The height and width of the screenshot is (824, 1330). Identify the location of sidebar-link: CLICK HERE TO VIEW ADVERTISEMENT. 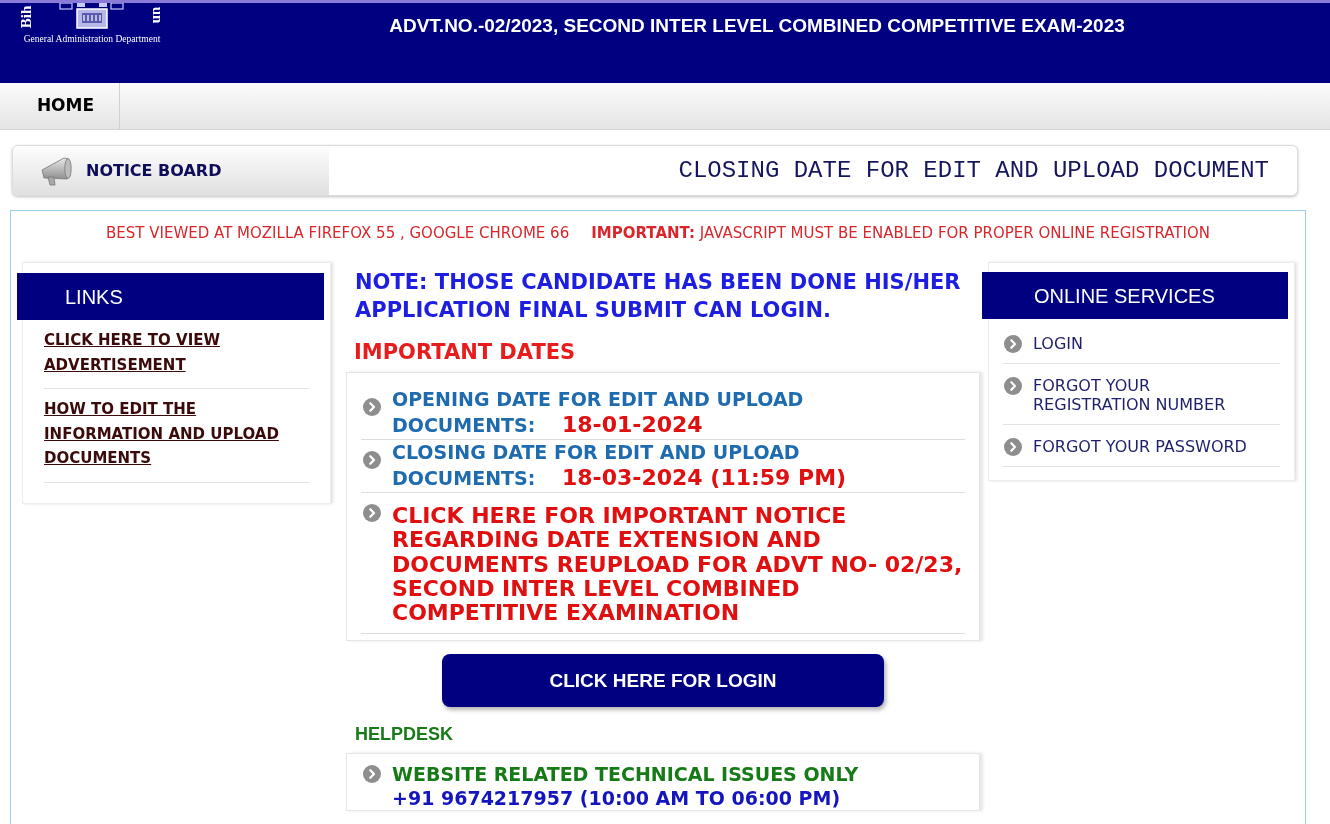
(168, 352).